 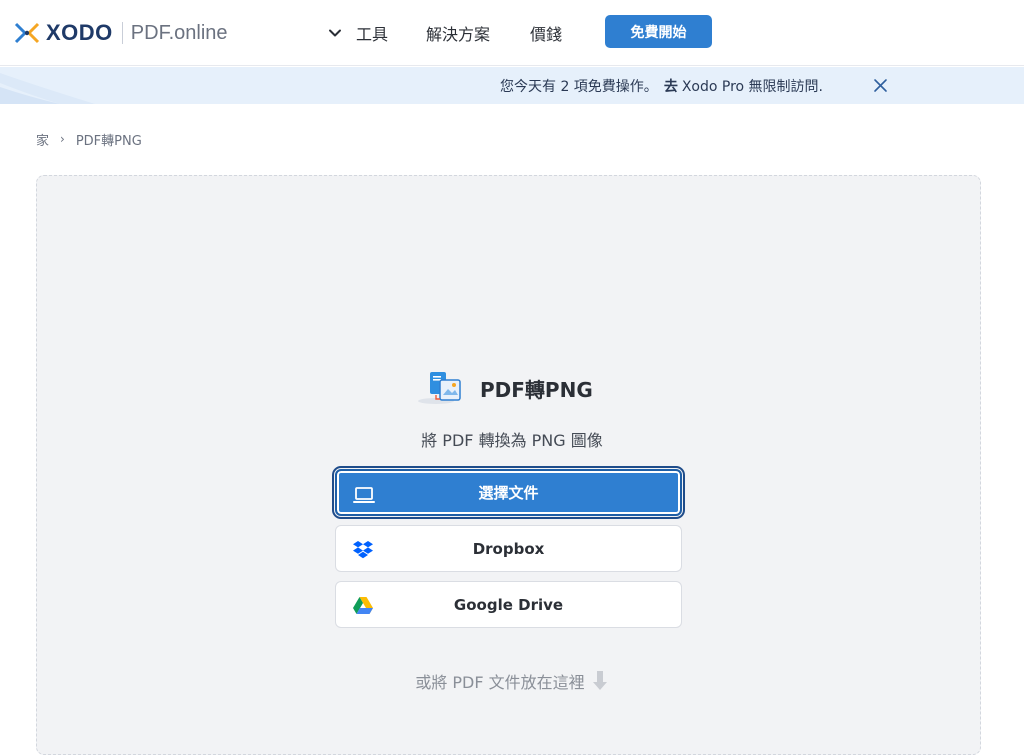 I want to click on breadcrumb-home: 家, so click(x=42, y=139).